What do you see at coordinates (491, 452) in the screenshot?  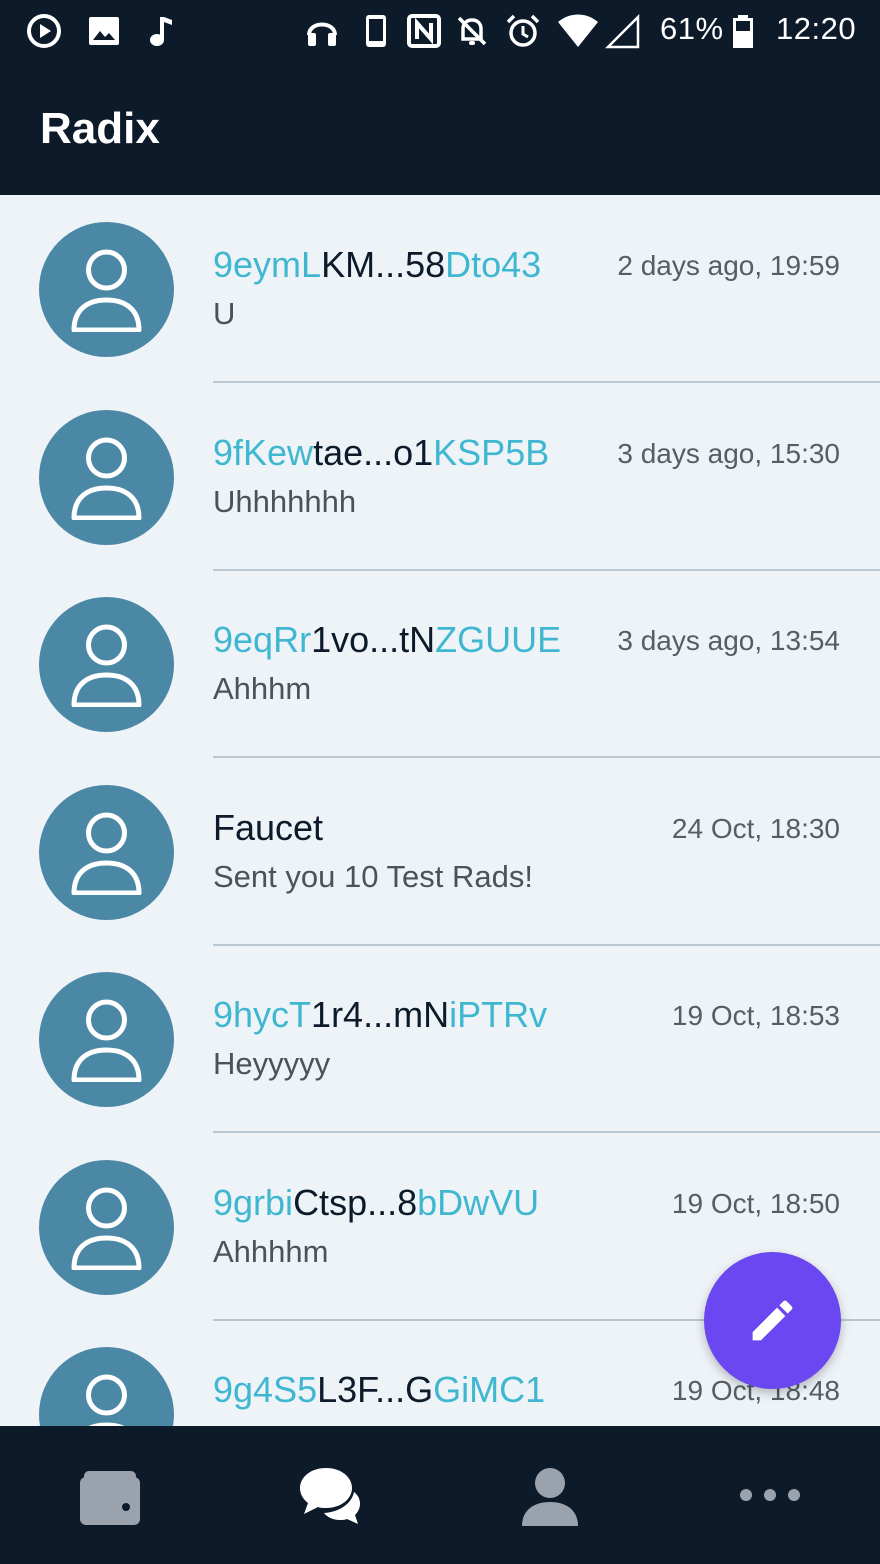 I see `contact-name-part: KSP5B` at bounding box center [491, 452].